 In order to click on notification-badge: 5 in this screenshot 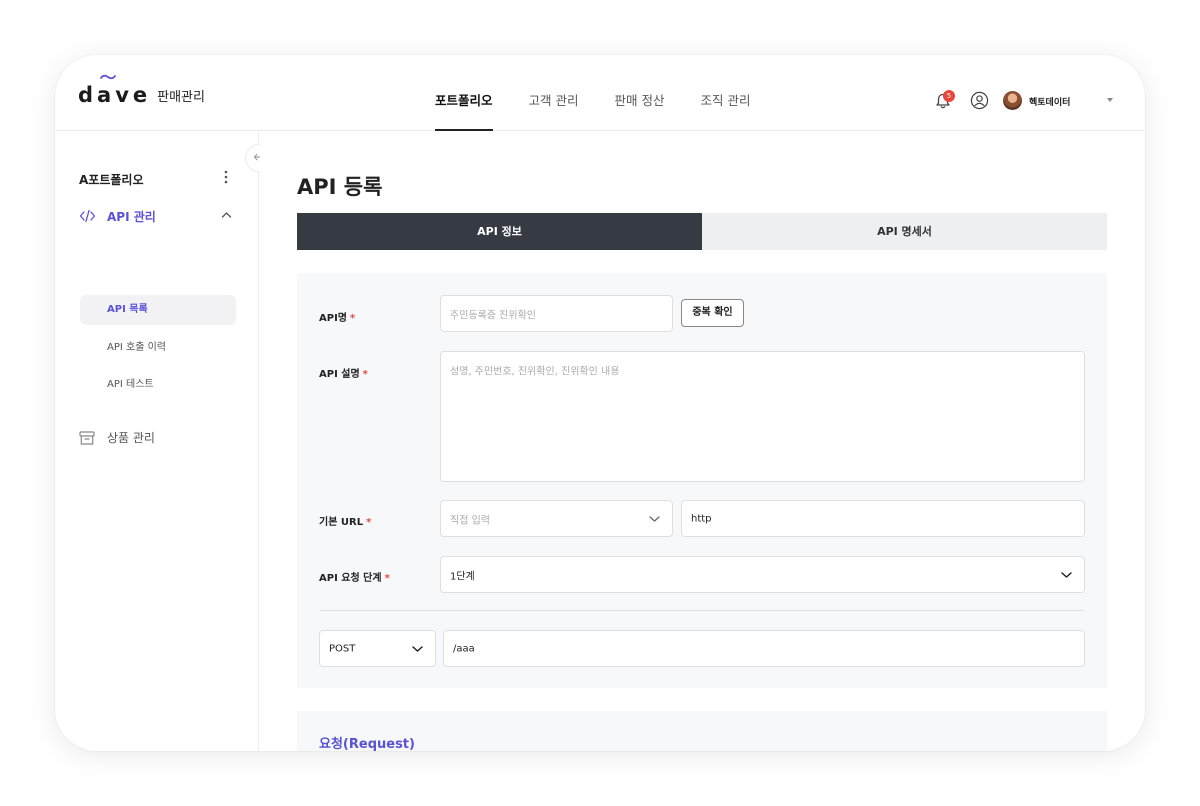, I will do `click(949, 96)`.